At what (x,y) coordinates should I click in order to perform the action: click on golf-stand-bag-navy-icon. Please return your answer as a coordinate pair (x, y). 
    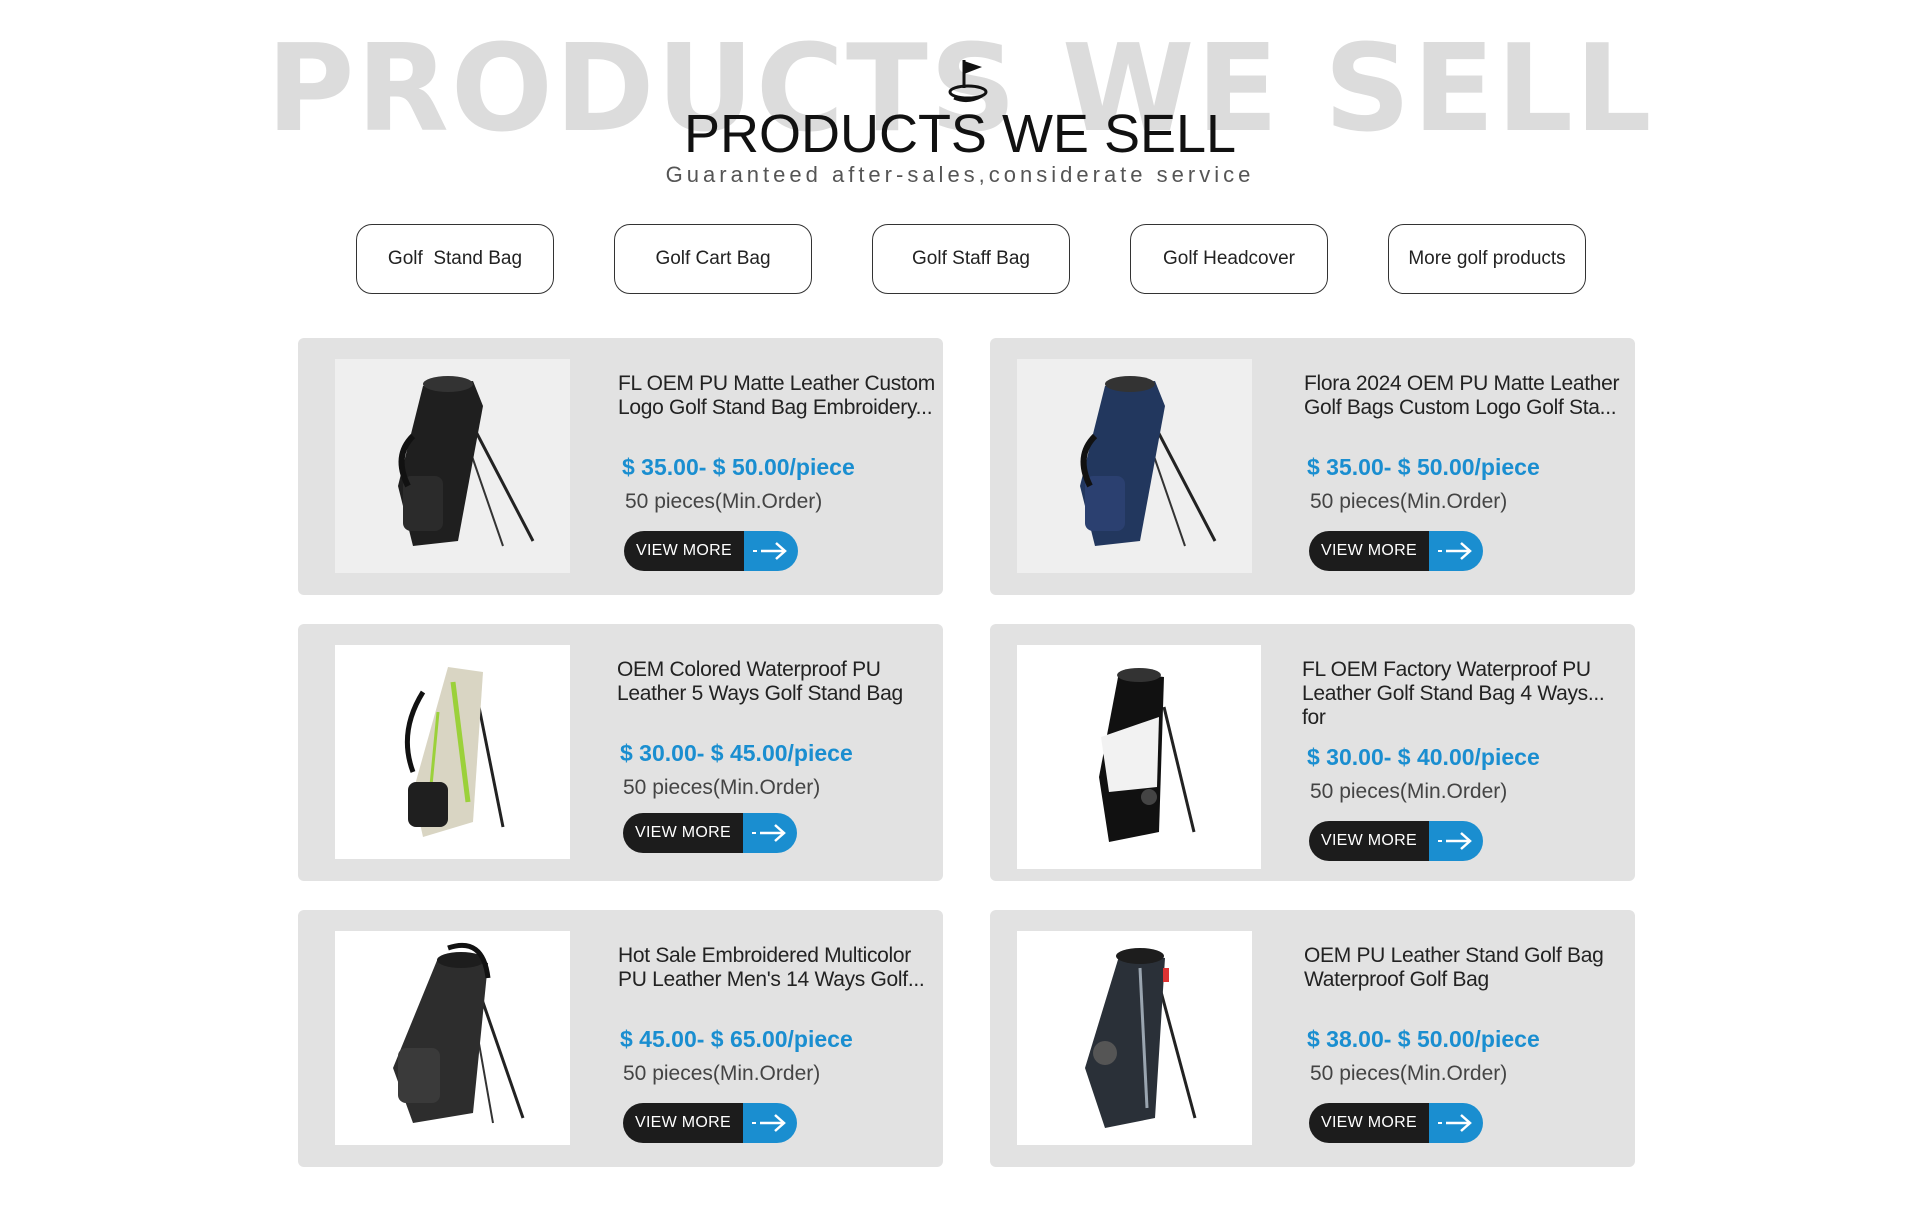
    Looking at the image, I should click on (1147, 461).